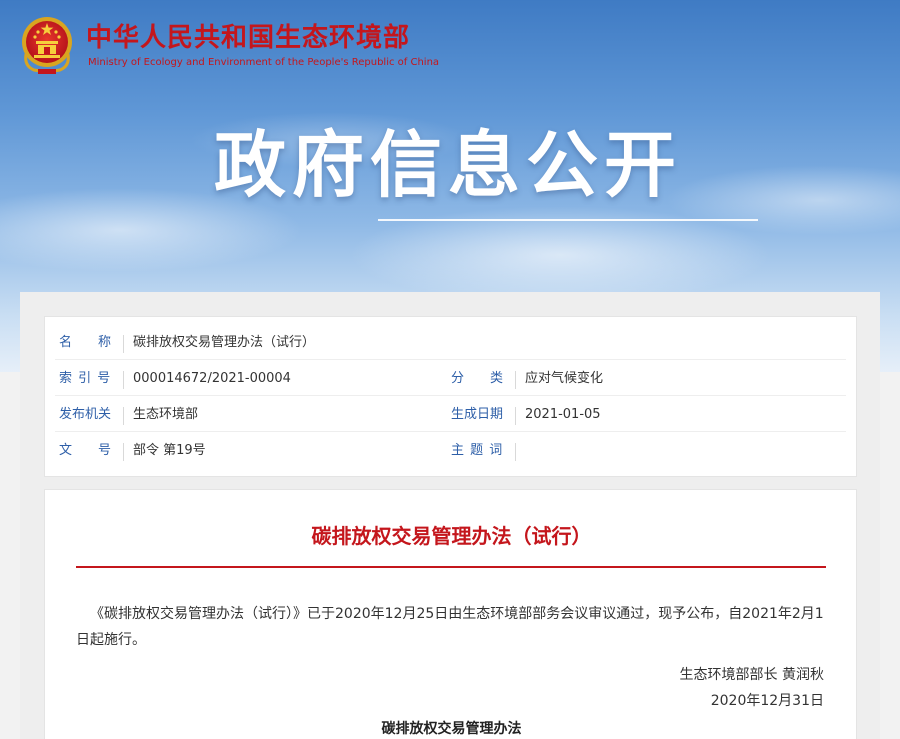 The width and height of the screenshot is (900, 739). What do you see at coordinates (450, 451) in the screenshot?
I see `meta-row-docno: 文 号 部令 第19号 主 题 词` at bounding box center [450, 451].